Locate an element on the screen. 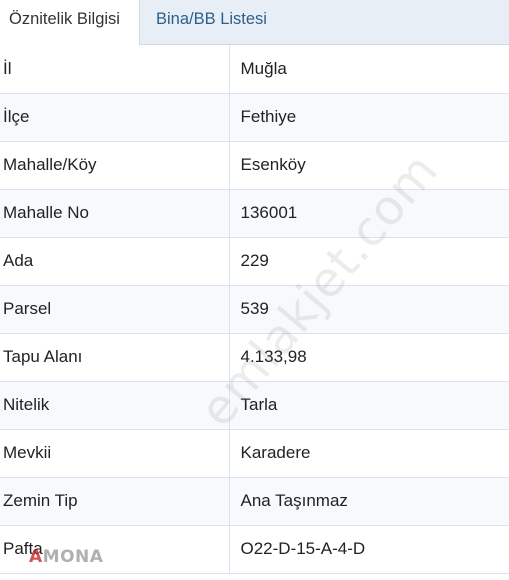 The image size is (509, 580). row-value: 4.133,98 is located at coordinates (369, 357).